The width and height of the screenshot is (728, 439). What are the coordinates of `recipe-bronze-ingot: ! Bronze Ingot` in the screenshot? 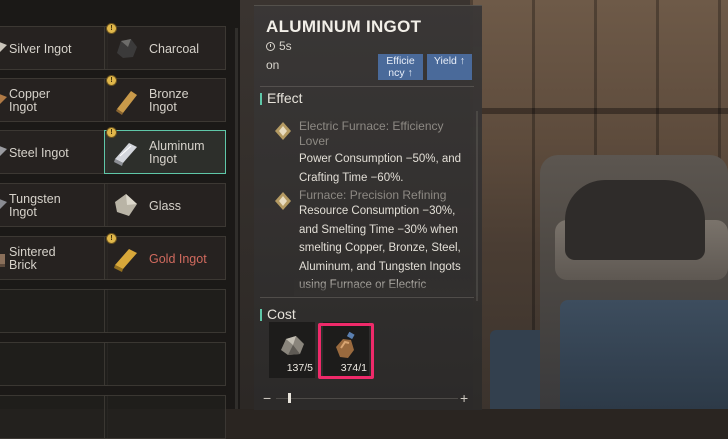 It's located at (165, 98).